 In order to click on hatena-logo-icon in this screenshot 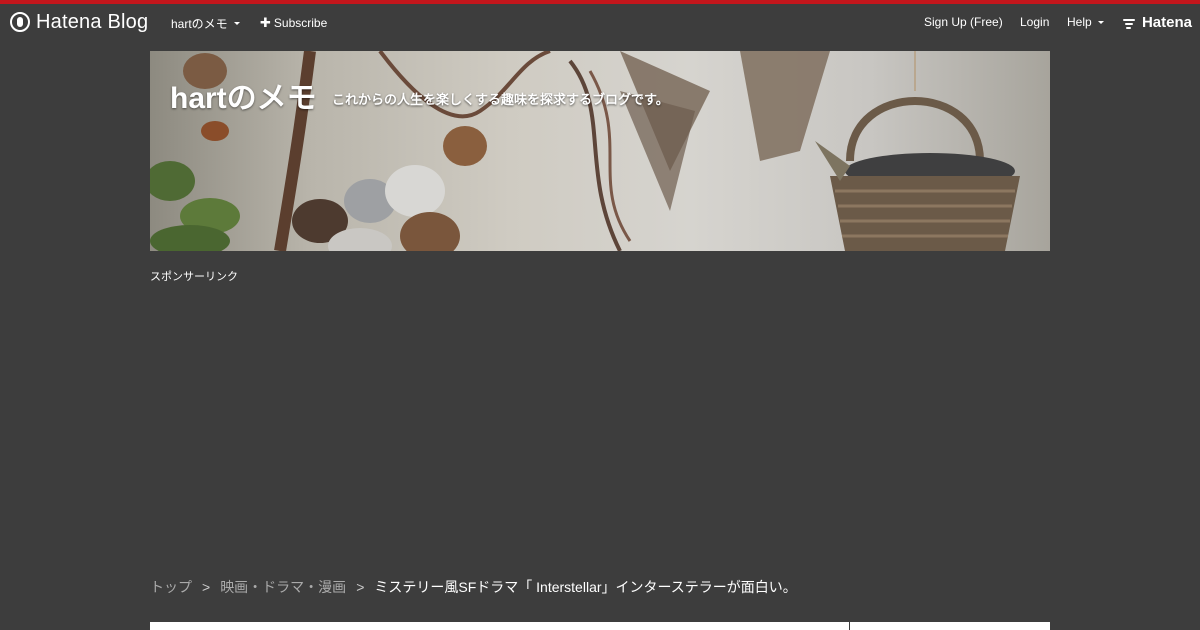, I will do `click(1129, 23)`.